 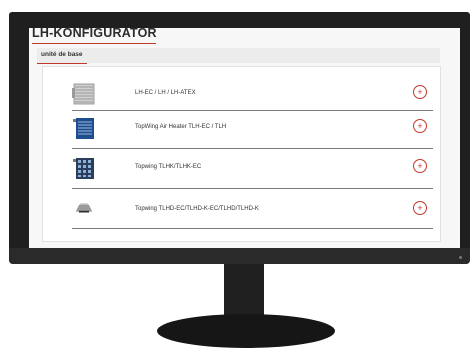 What do you see at coordinates (252, 130) in the screenshot?
I see `product-row: TopWing Air Heater TLH-EC / TLH +` at bounding box center [252, 130].